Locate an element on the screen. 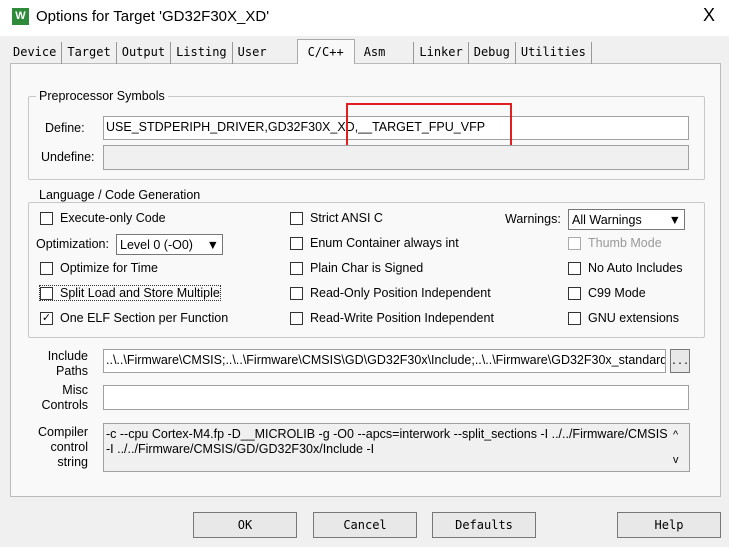 The image size is (729, 547). checkbox-label: Read-Write Position Independent is located at coordinates (402, 318).